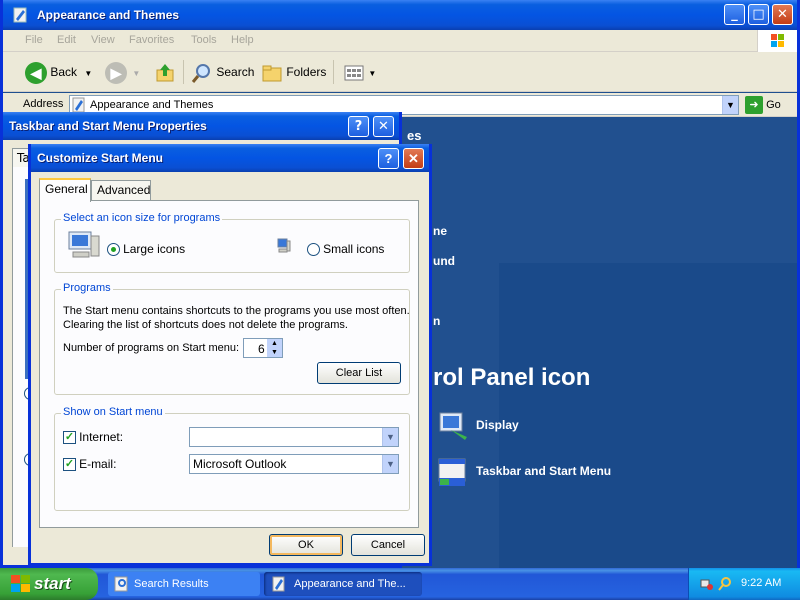  I want to click on up-folder-icon, so click(165, 72).